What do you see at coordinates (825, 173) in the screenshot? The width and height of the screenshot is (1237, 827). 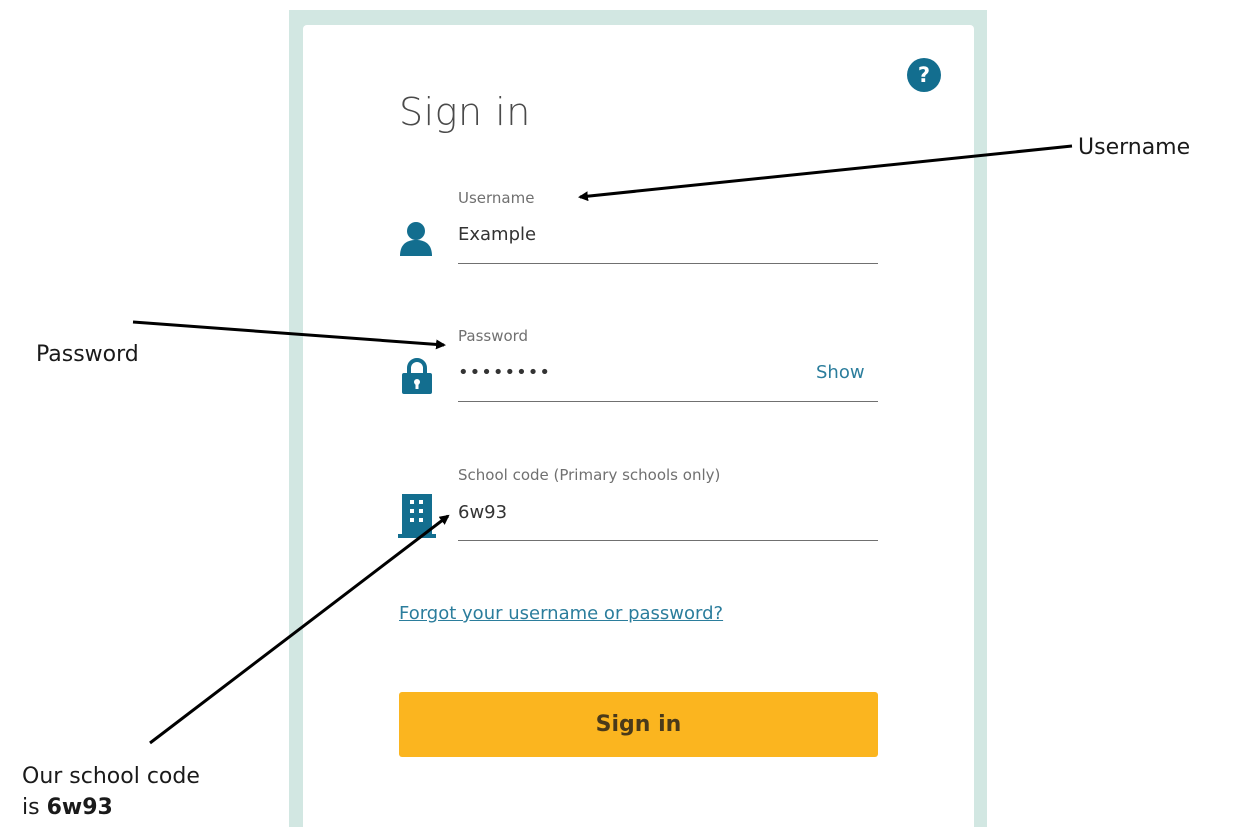 I see `username-arrow` at bounding box center [825, 173].